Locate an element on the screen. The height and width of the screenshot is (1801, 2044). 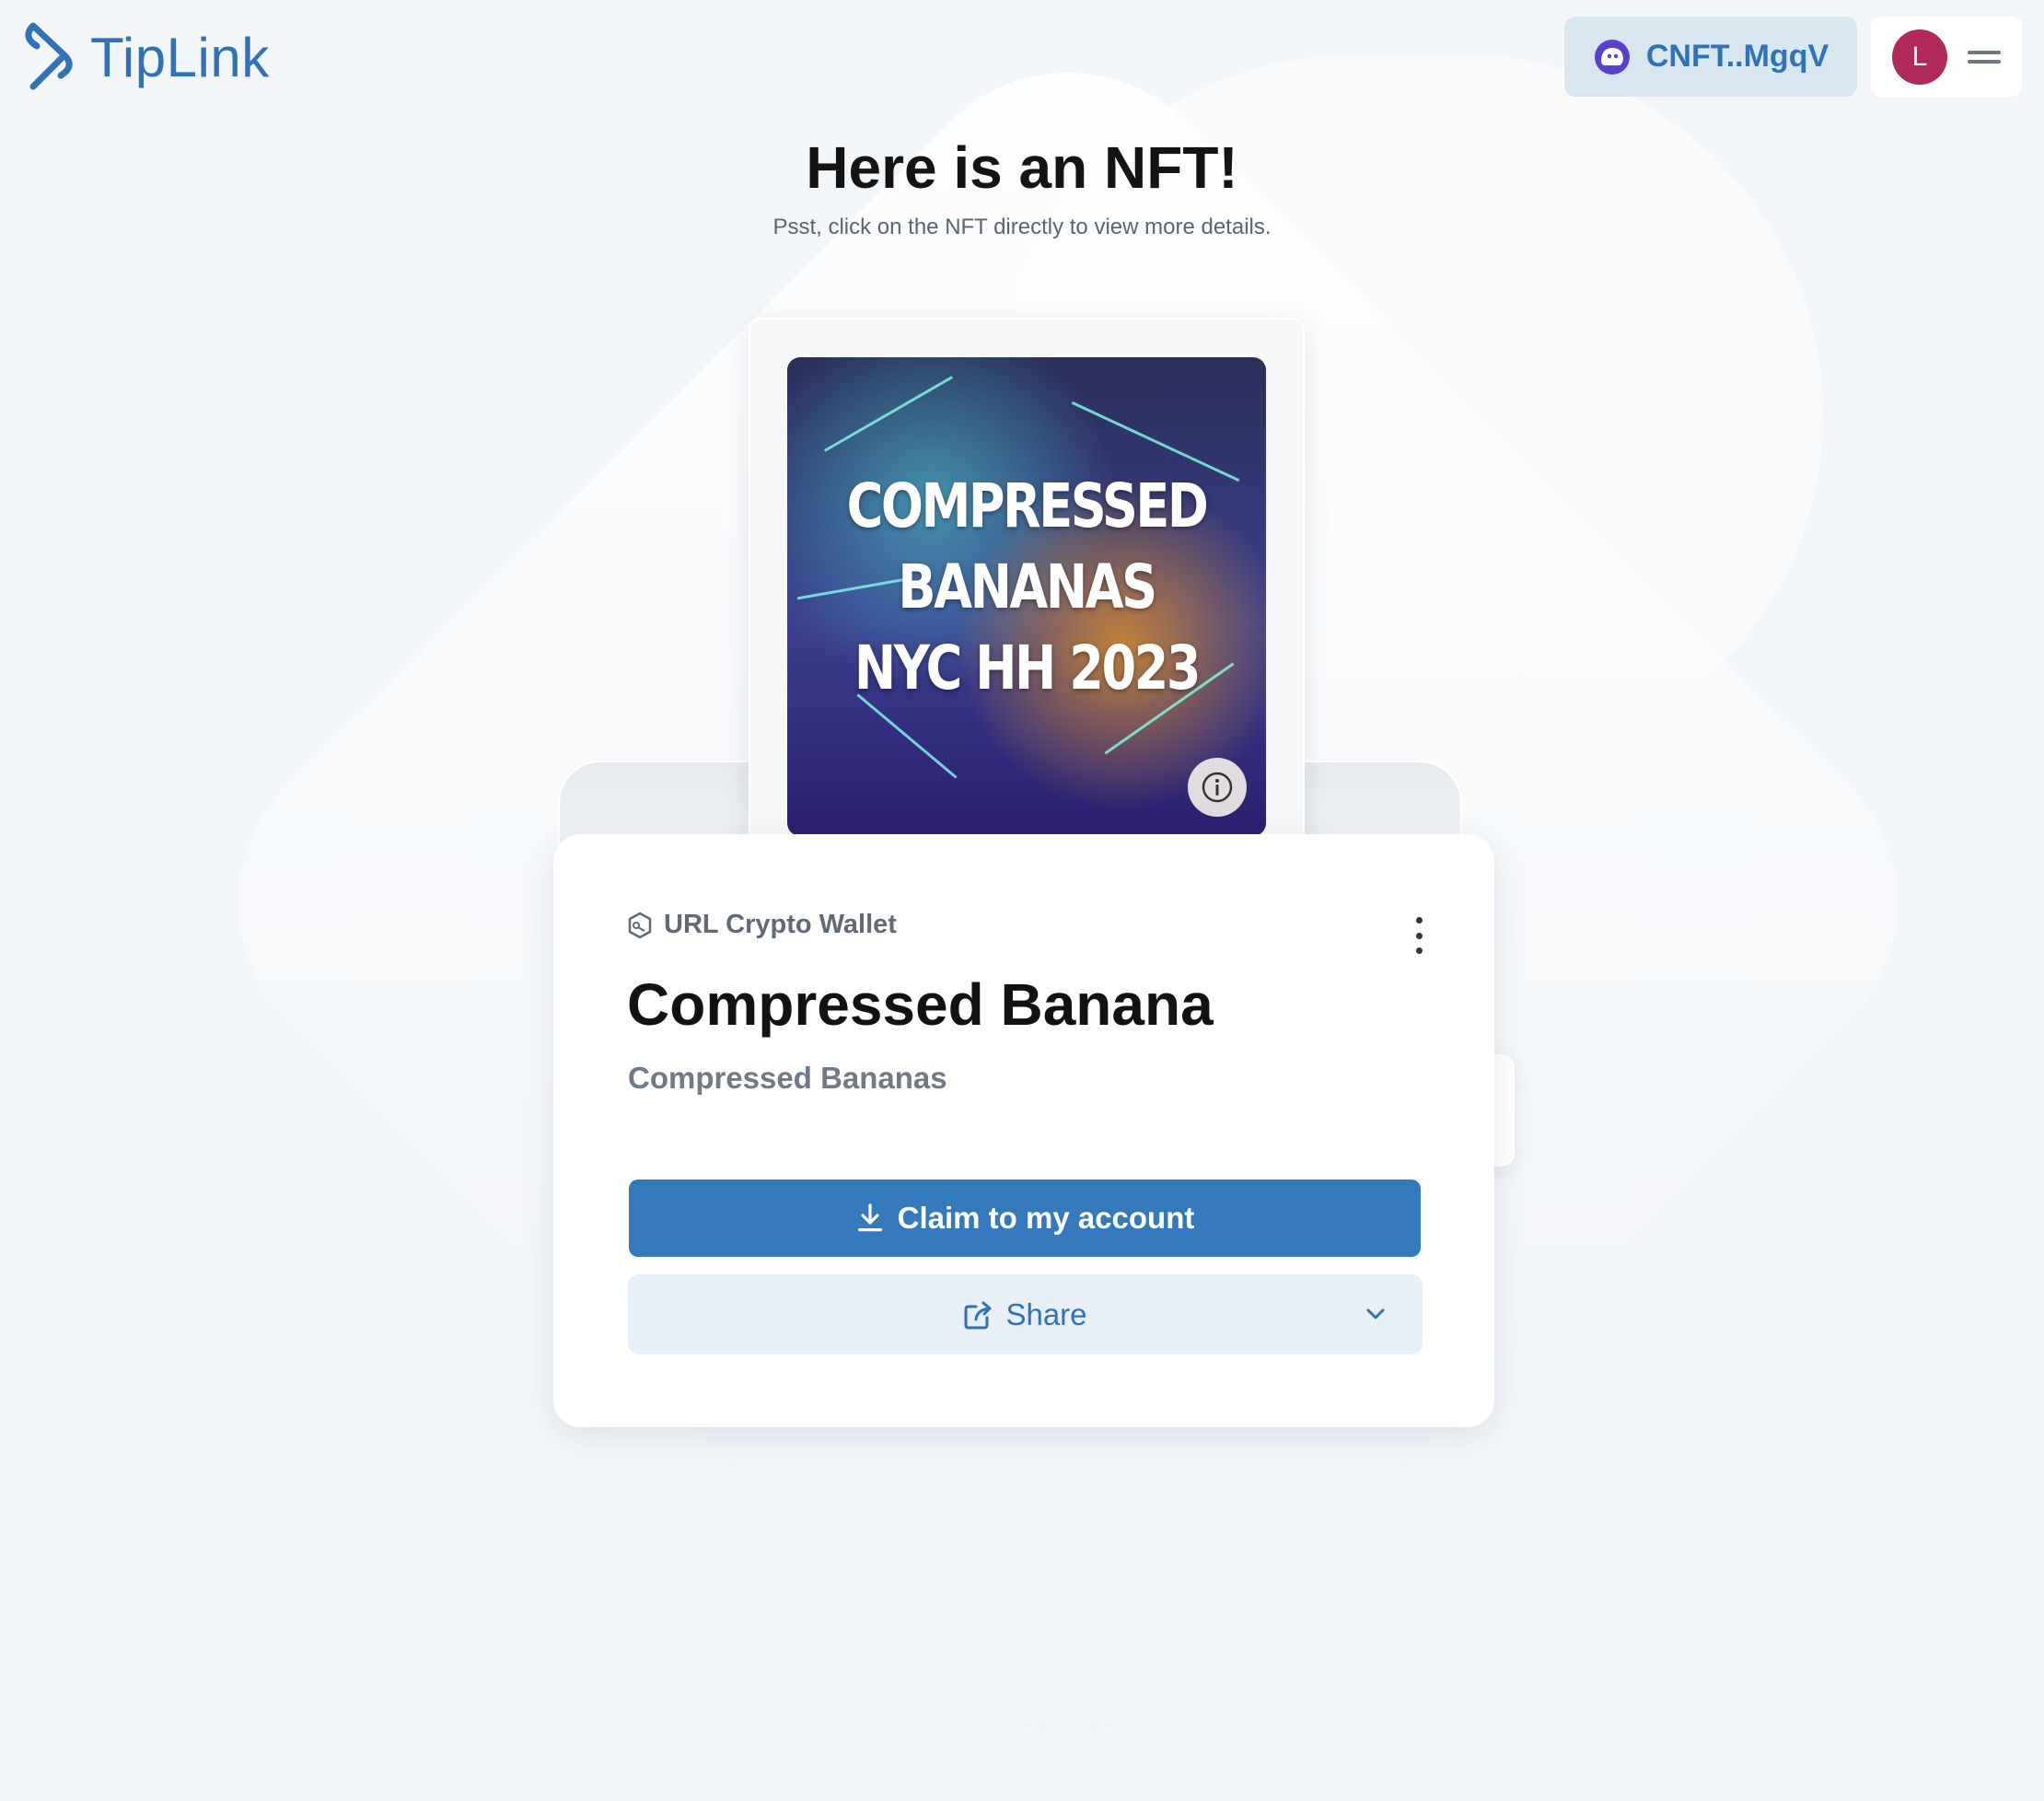
nft-info-button is located at coordinates (1217, 787).